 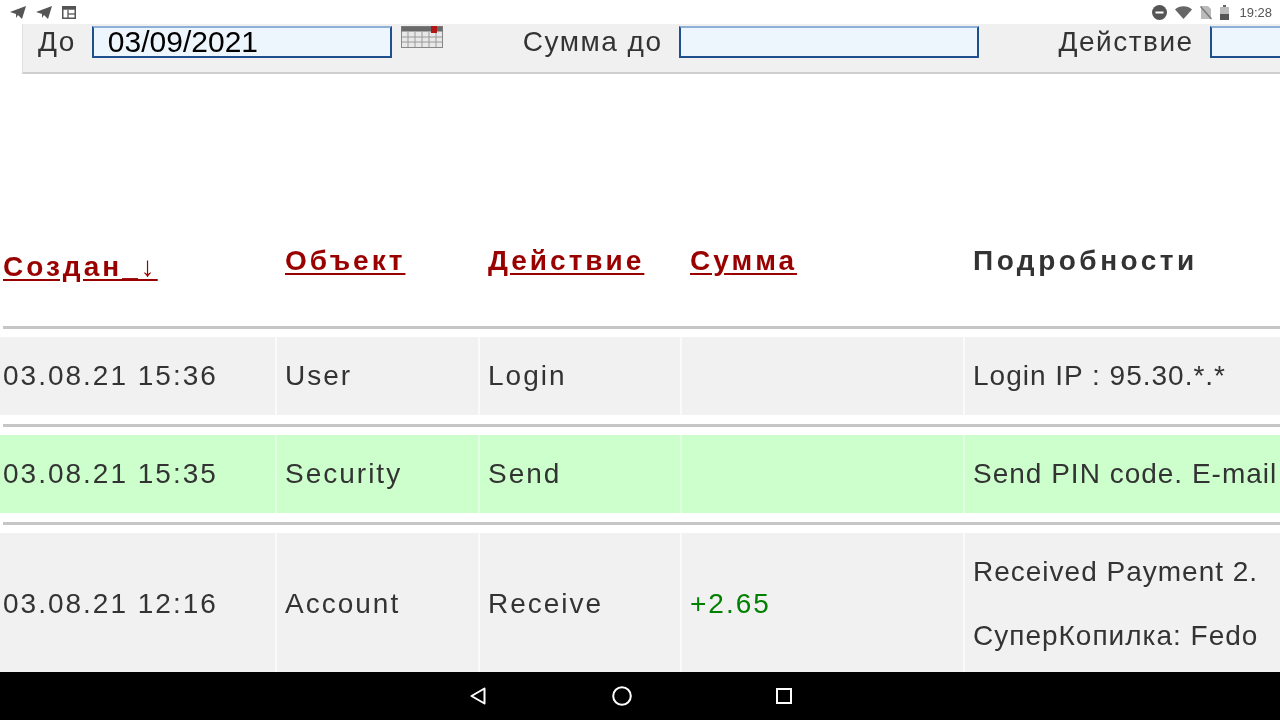 I want to click on recents-icon, so click(x=784, y=696).